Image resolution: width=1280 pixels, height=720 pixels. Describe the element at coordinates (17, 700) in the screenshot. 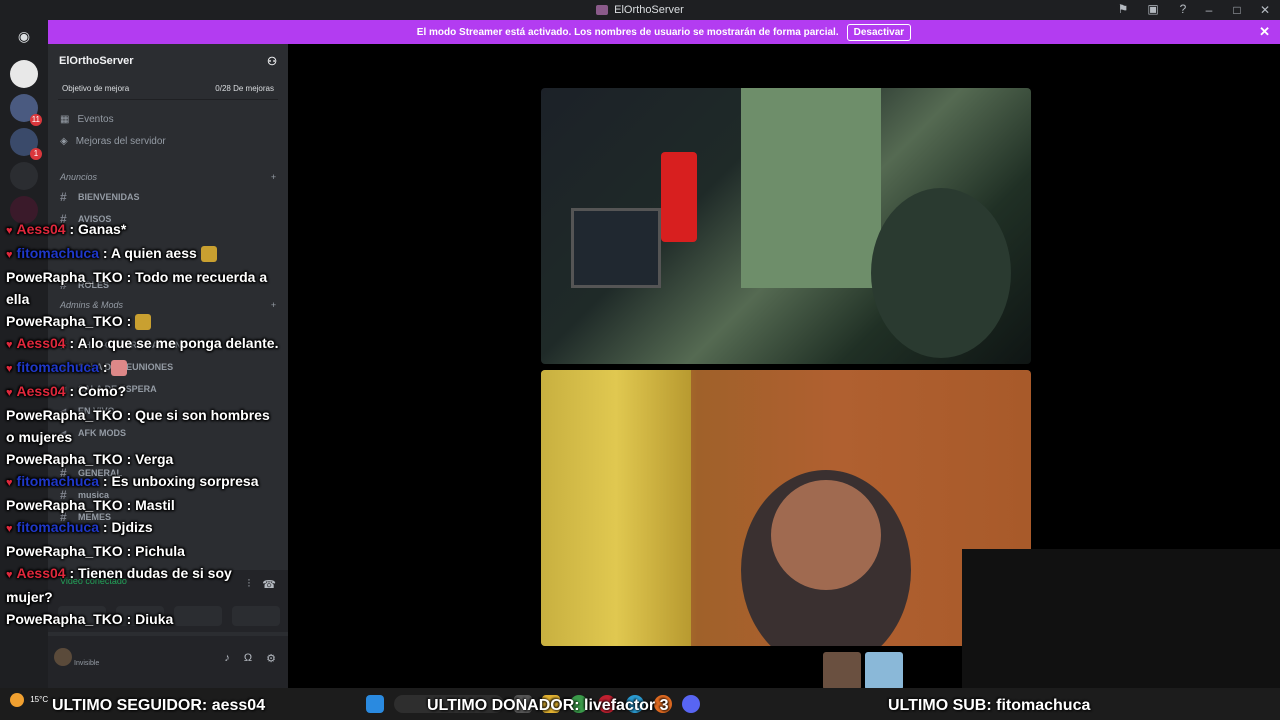

I see `sun-icon` at that location.